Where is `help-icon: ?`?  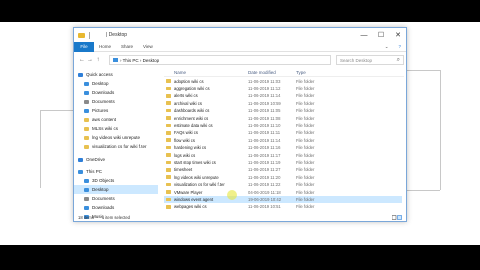
help-icon: ? is located at coordinates (399, 47).